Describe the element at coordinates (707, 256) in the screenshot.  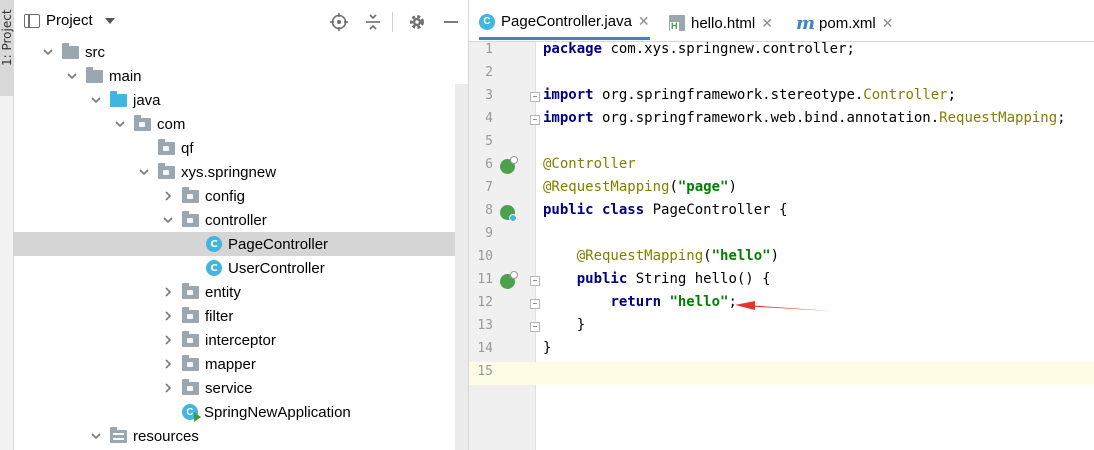
I see `code-token: (` at that location.